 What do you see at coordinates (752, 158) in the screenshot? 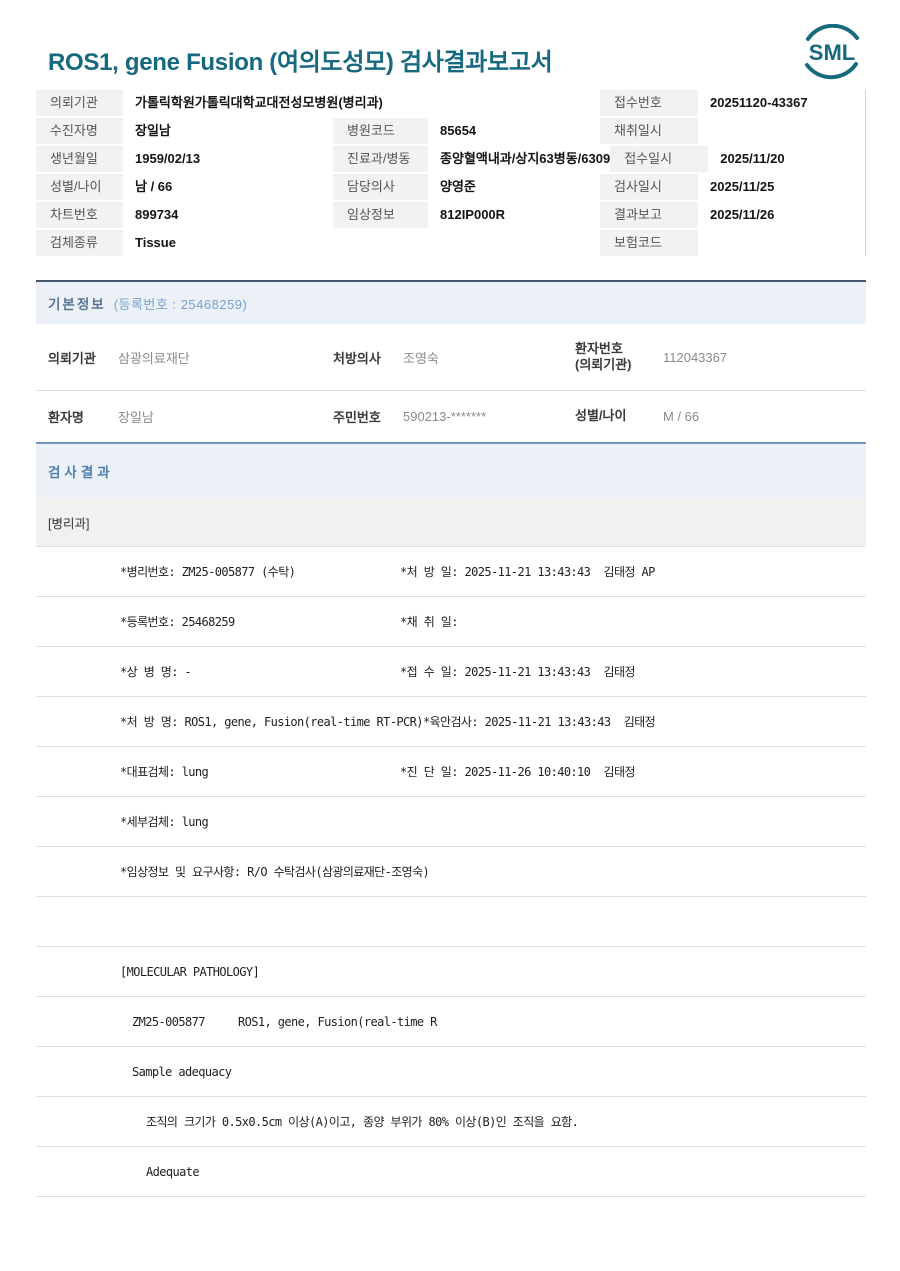
I see `field-value: 2025/11/20` at bounding box center [752, 158].